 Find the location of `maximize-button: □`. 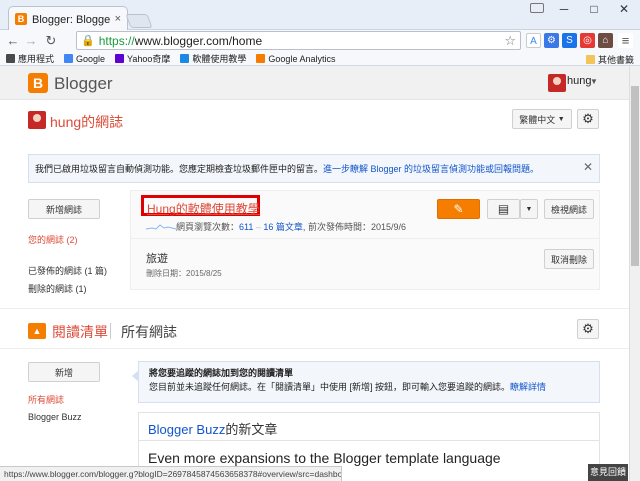

maximize-button: □ is located at coordinates (594, 9).